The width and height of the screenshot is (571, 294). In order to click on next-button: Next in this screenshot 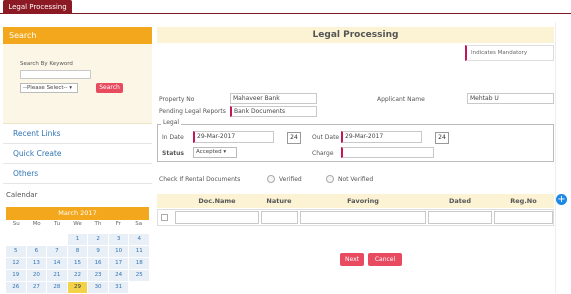, I will do `click(352, 259)`.